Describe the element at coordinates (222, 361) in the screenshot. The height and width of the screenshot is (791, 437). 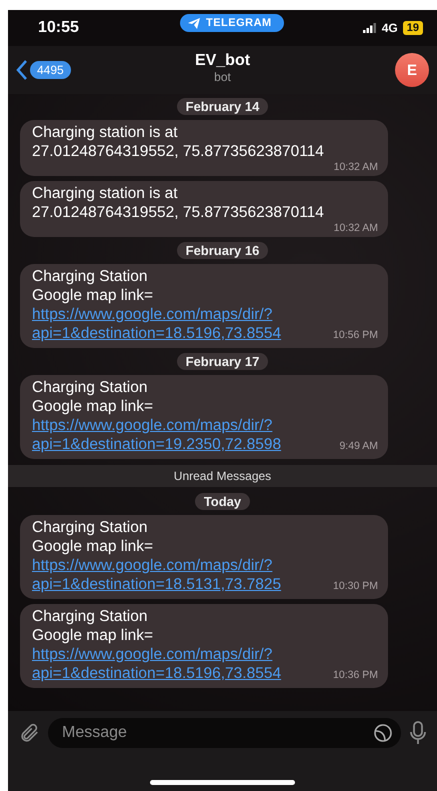
I see `date-label: February 17` at that location.